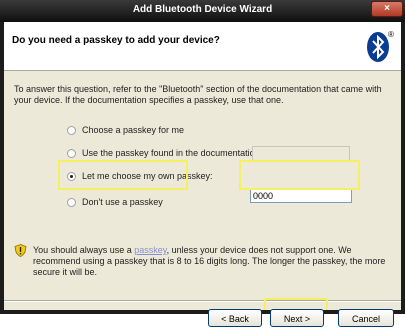 The width and height of the screenshot is (405, 328). What do you see at coordinates (296, 304) in the screenshot?
I see `next-highlight` at bounding box center [296, 304].